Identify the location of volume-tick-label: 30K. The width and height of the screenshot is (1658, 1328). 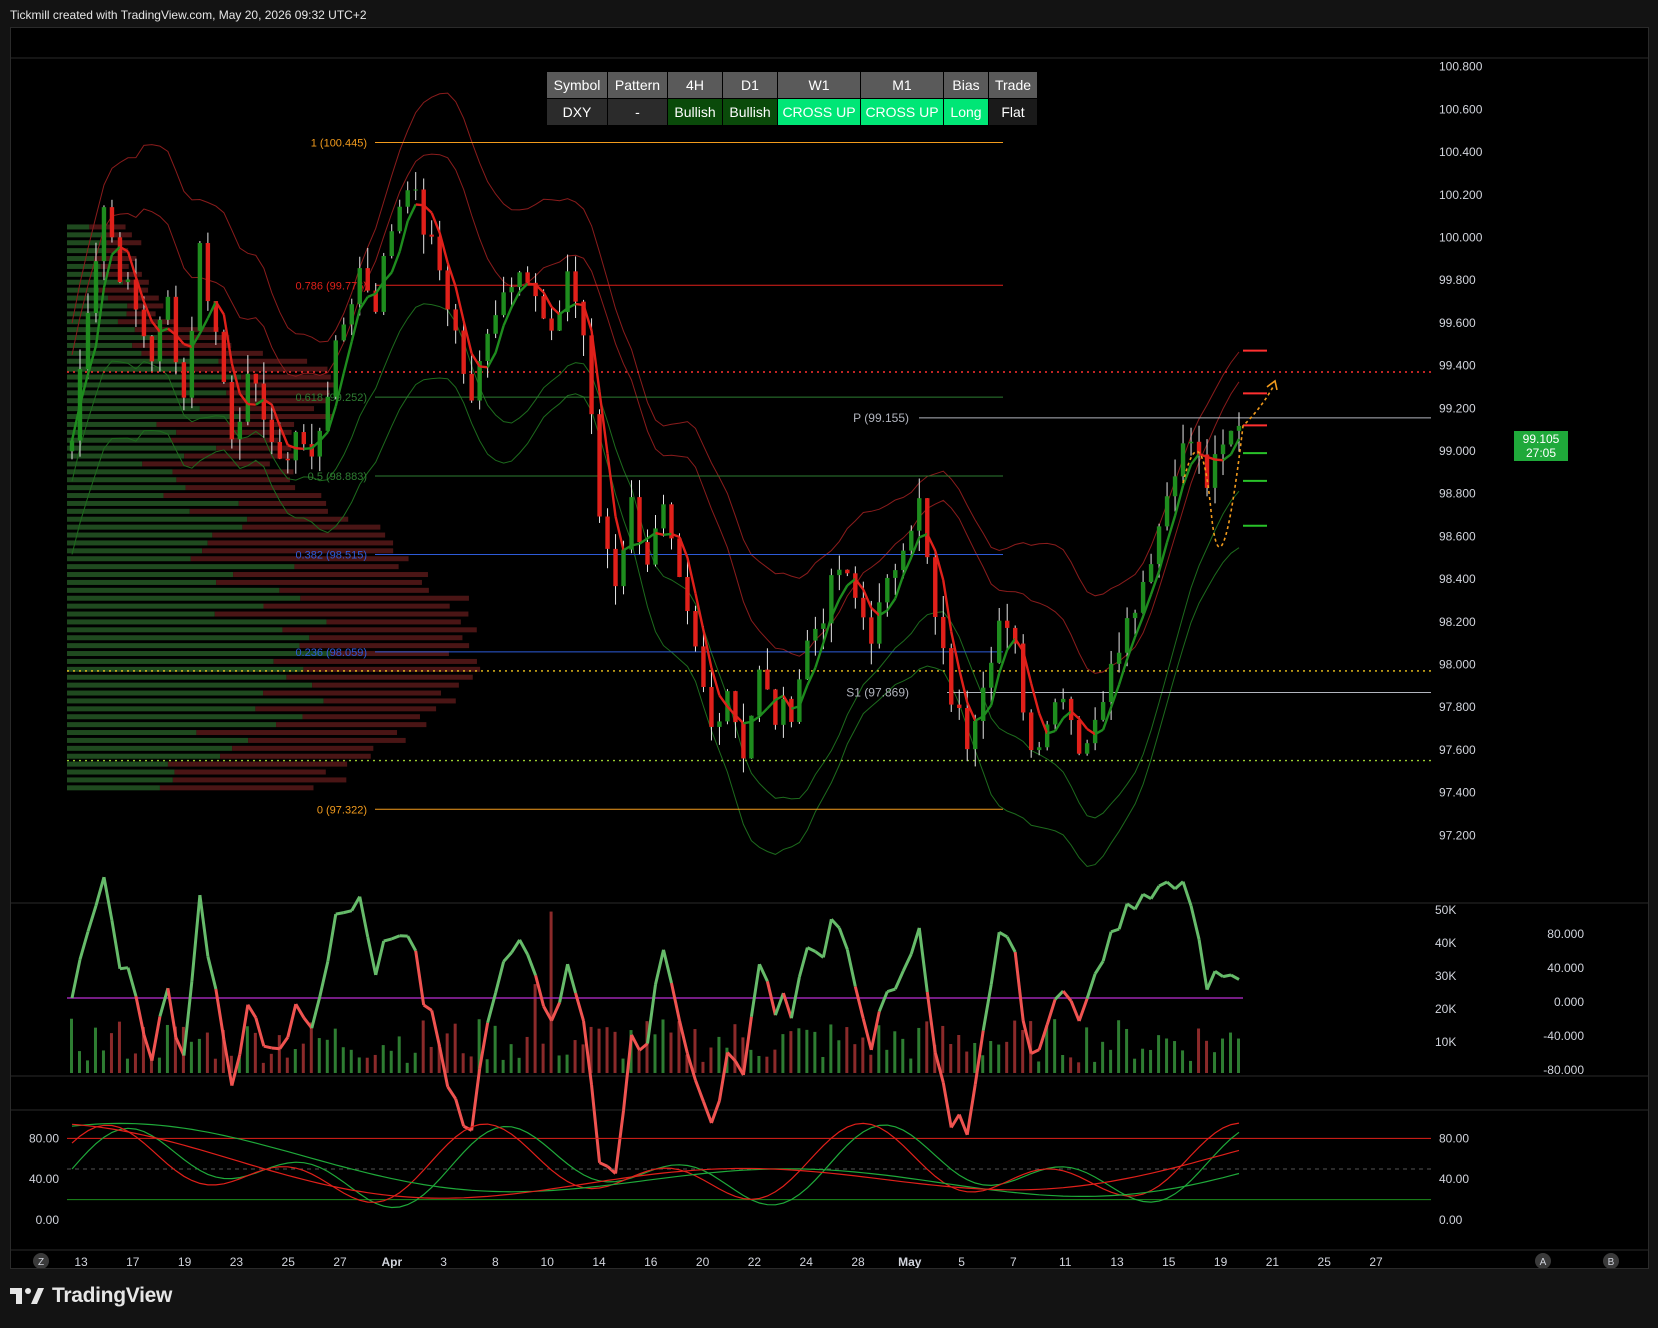
(1445, 976).